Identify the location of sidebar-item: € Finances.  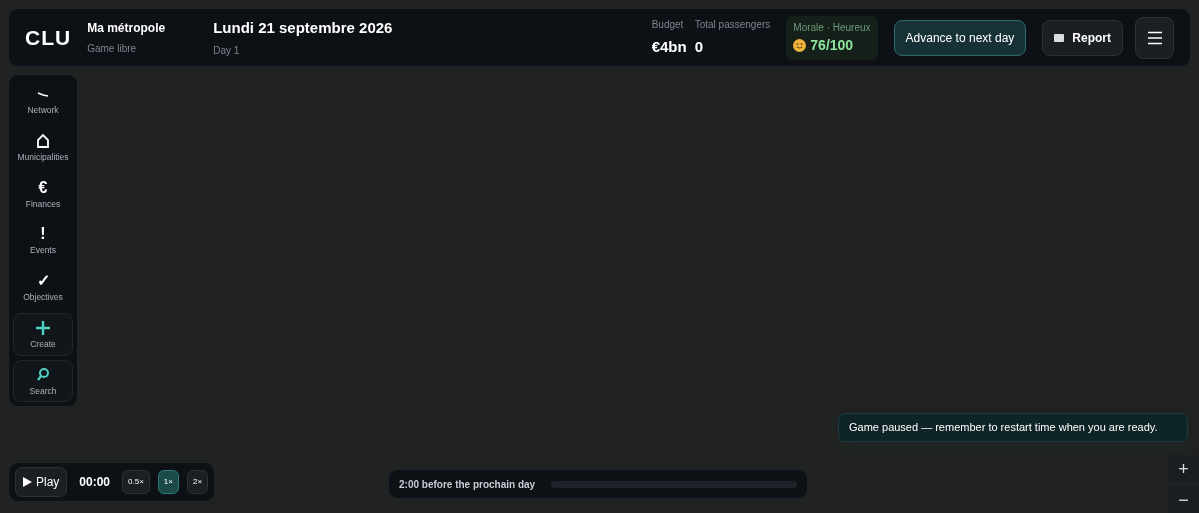
(43, 194).